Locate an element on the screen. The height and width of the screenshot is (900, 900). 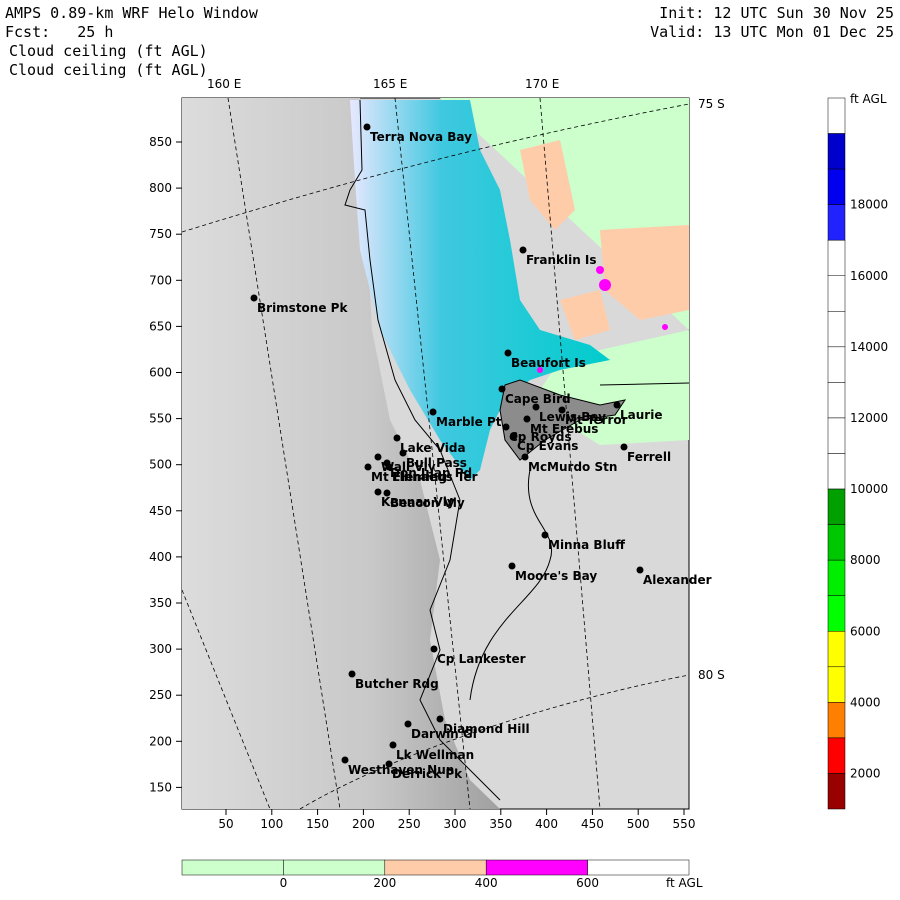
vbar-label: 8000 is located at coordinates (865, 560).